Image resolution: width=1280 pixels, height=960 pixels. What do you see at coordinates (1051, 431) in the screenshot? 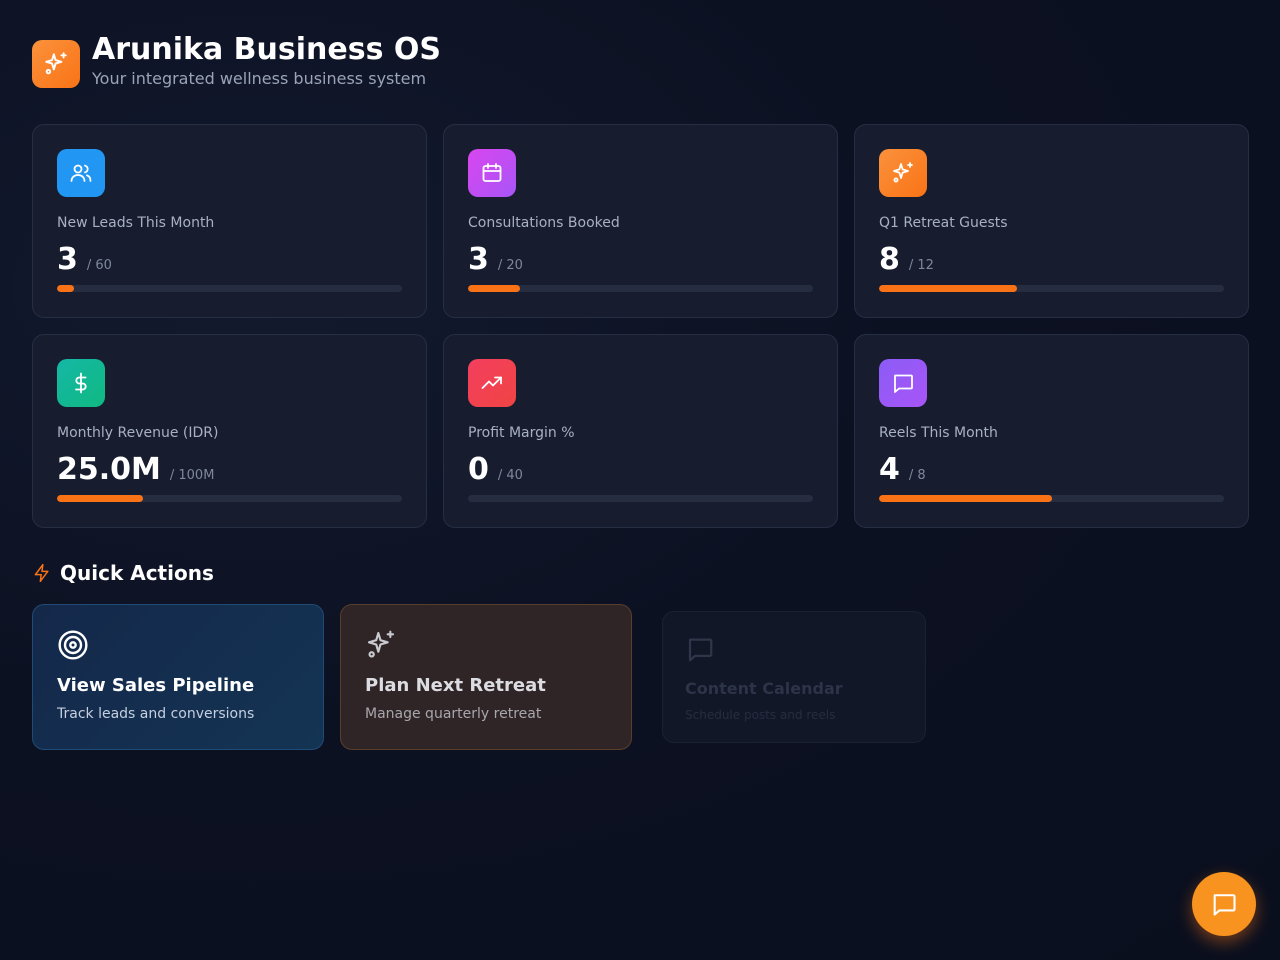
I see `stat-card-reels: Reels This Month 4 / 8` at bounding box center [1051, 431].